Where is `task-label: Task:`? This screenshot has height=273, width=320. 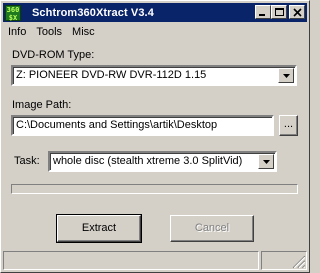
task-label: Task: is located at coordinates (27, 161).